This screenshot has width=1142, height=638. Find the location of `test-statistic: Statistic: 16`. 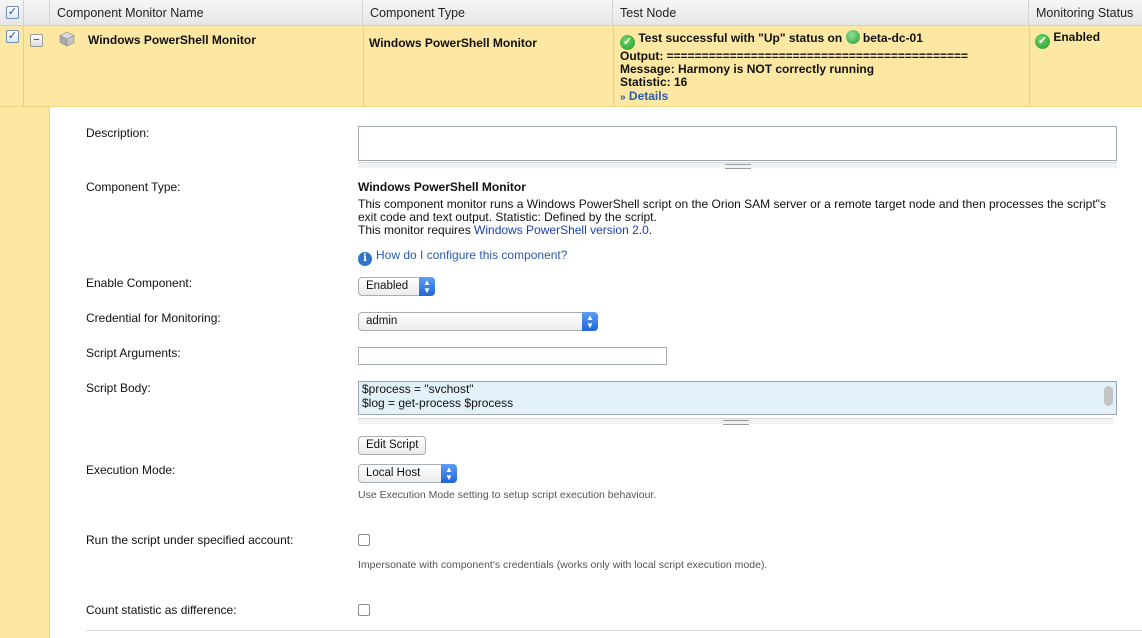

test-statistic: Statistic: 16 is located at coordinates (654, 82).